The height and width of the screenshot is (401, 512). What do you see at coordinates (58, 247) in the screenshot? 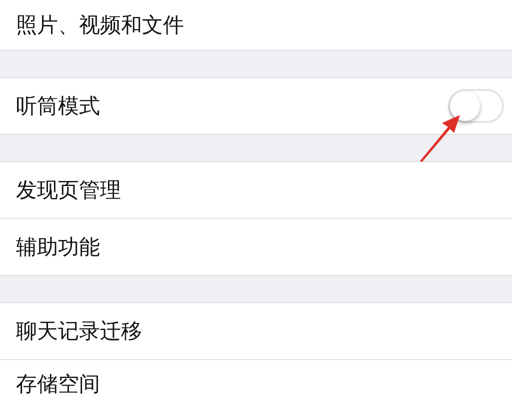
I see `setting-label: 辅助功能` at bounding box center [58, 247].